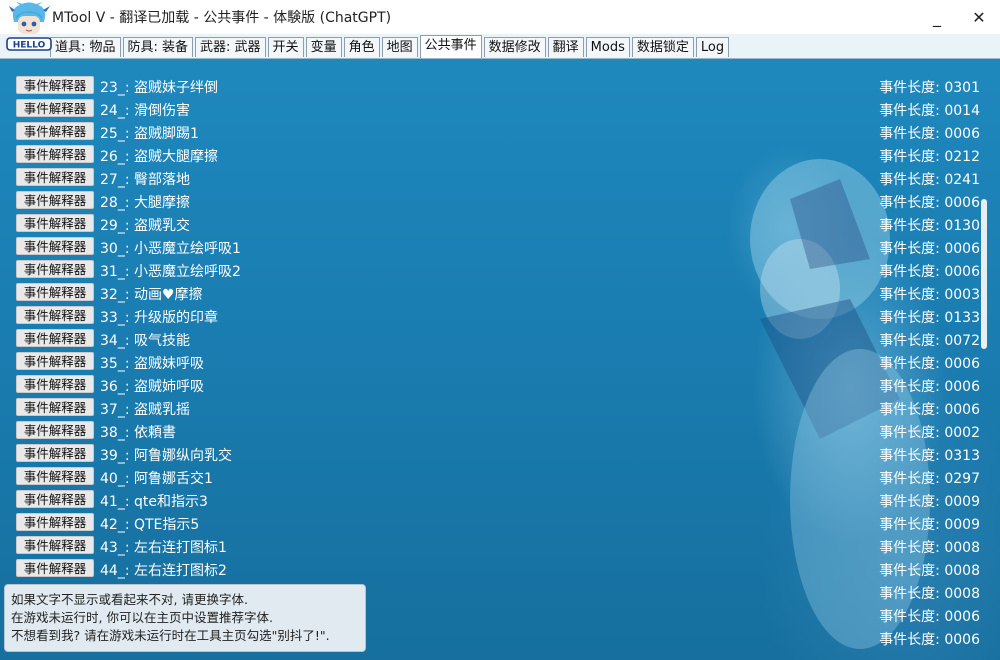 The image size is (1000, 660). What do you see at coordinates (159, 88) in the screenshot?
I see `event-name: 23_: 盗贼妹子绊倒` at bounding box center [159, 88].